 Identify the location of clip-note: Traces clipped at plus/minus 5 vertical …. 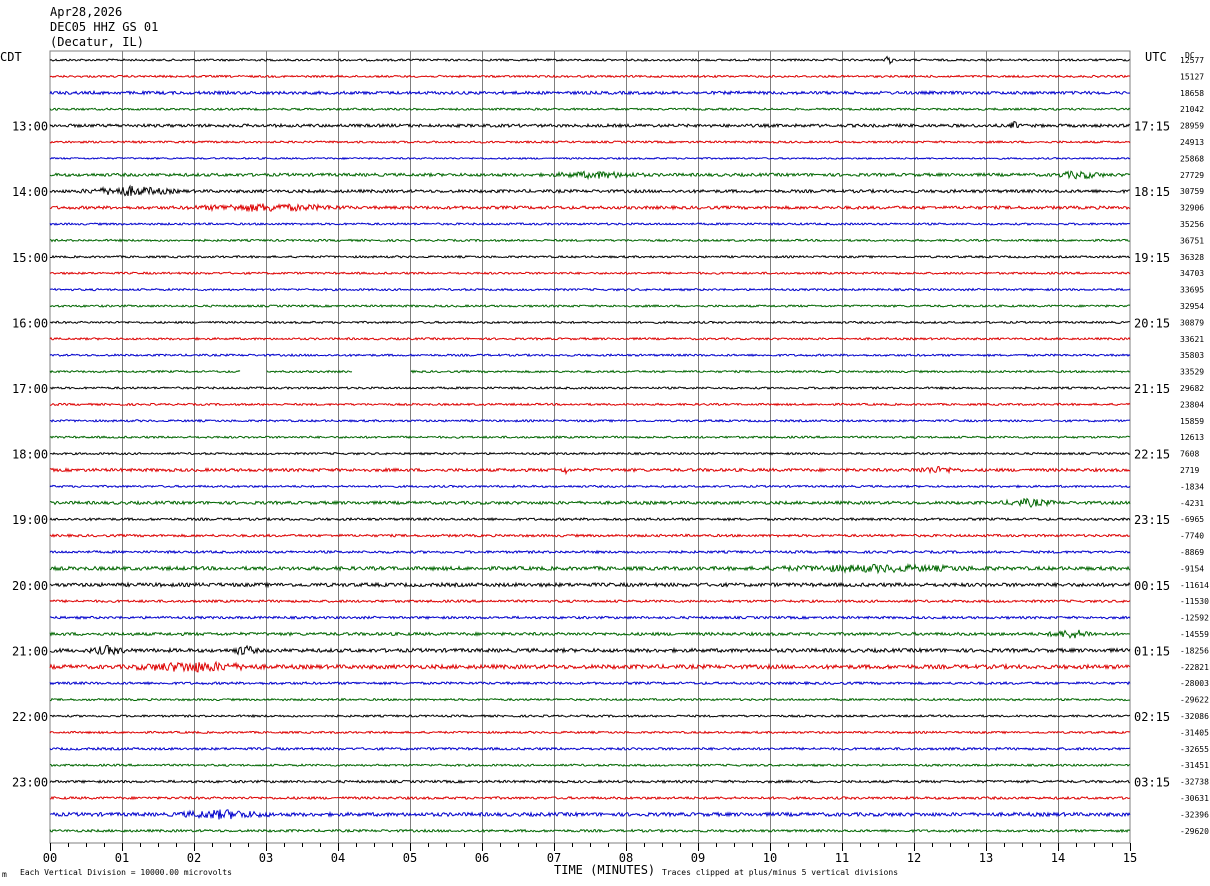
(780, 872).